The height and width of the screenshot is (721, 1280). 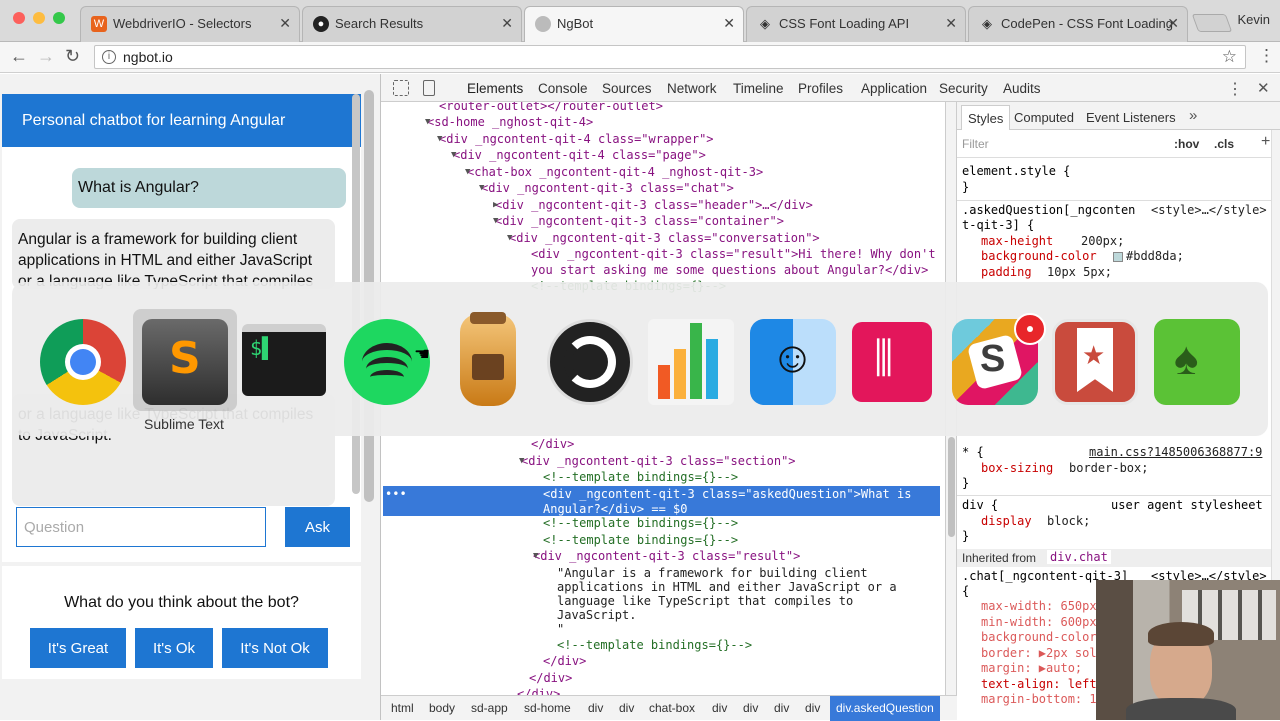 I want to click on close-window-button, so click(x=19, y=18).